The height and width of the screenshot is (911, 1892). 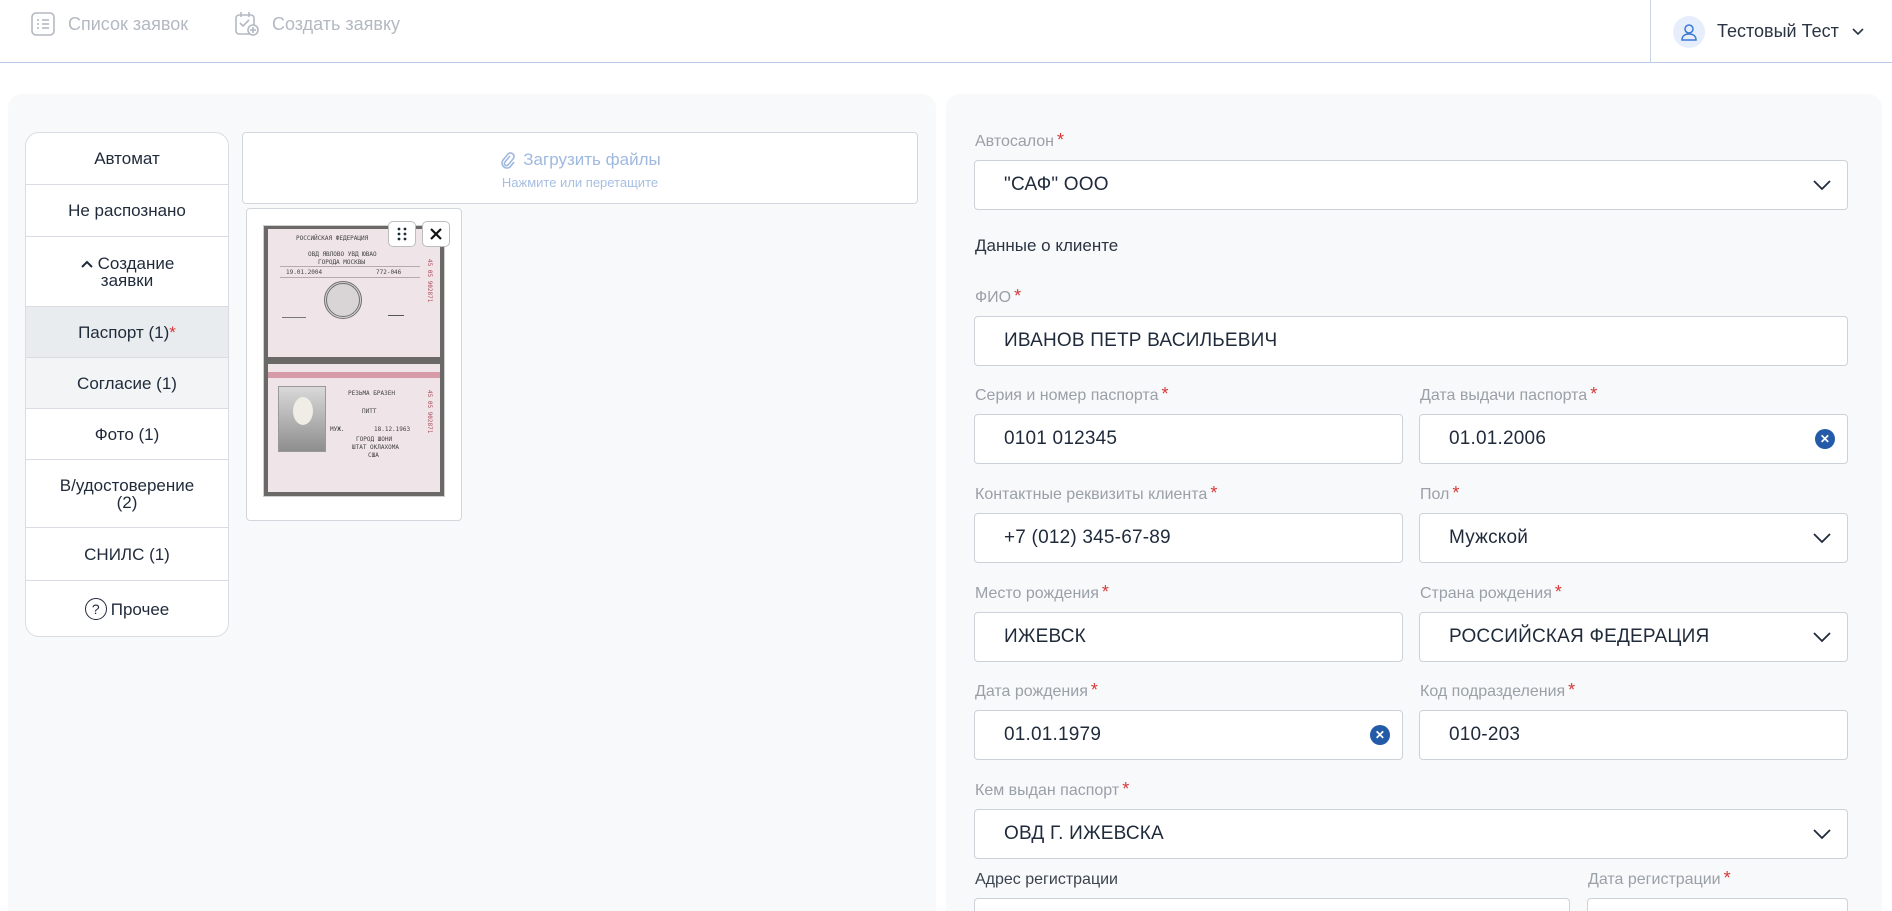 I want to click on passport-issuer-text: ОВД ЯВЛОВО УВД ЮВАО, so click(x=342, y=254).